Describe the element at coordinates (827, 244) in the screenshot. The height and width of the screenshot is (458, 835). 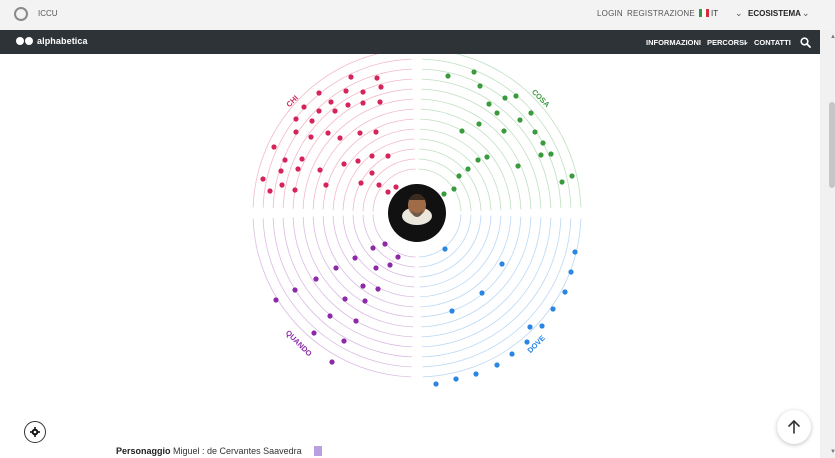
I see `page-scrollbar` at that location.